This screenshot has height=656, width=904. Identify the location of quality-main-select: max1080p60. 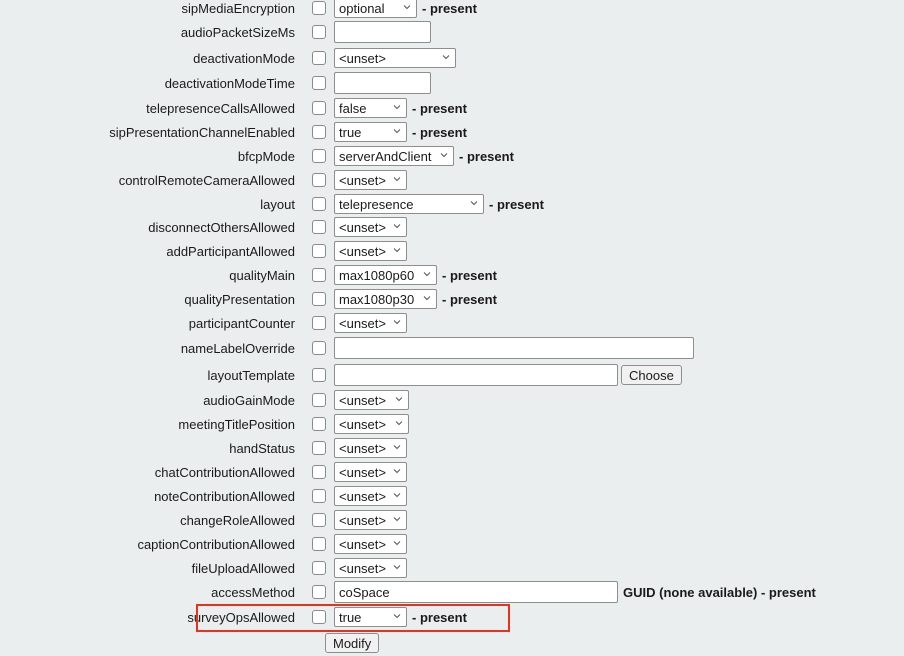
(385, 275).